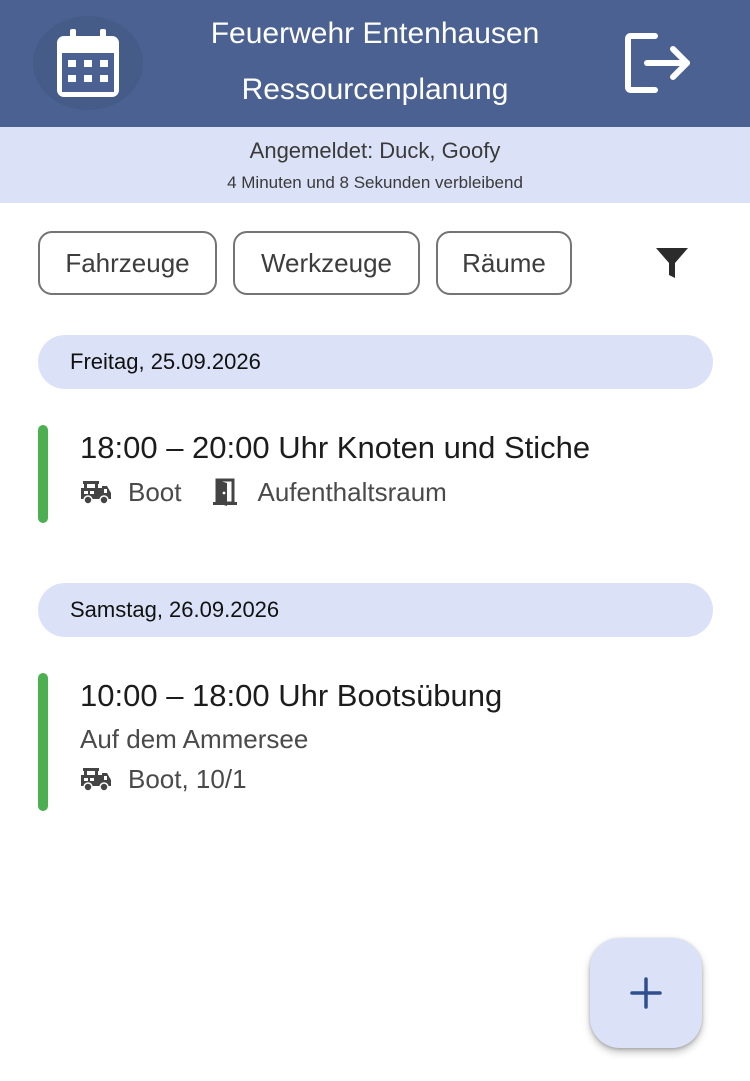  What do you see at coordinates (335, 447) in the screenshot?
I see `event-title: 18:00 – 20:00 Uhr Knoten und Stiche` at bounding box center [335, 447].